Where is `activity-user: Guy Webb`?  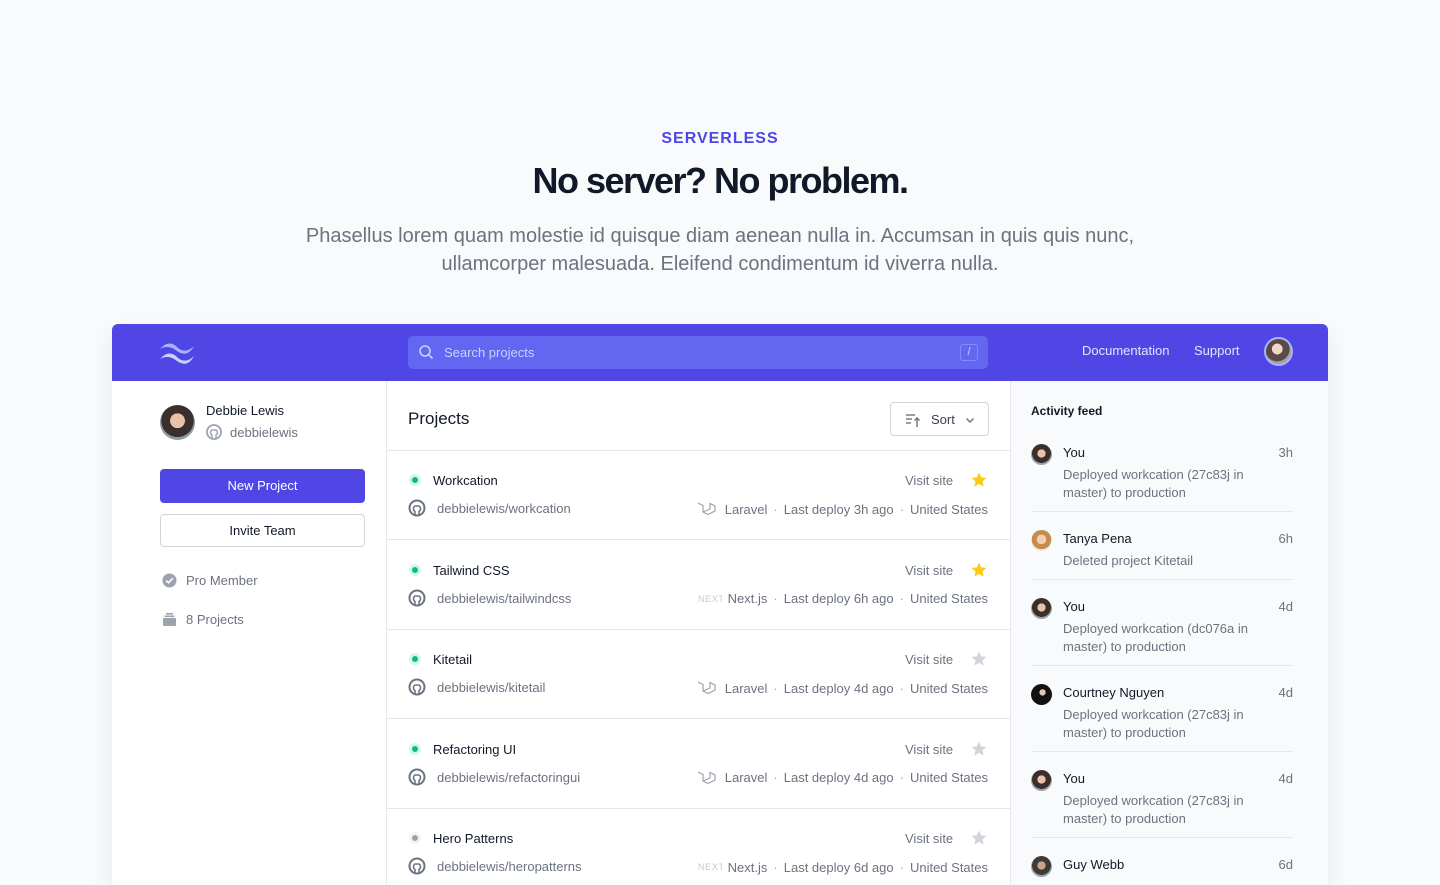 activity-user: Guy Webb is located at coordinates (1094, 864).